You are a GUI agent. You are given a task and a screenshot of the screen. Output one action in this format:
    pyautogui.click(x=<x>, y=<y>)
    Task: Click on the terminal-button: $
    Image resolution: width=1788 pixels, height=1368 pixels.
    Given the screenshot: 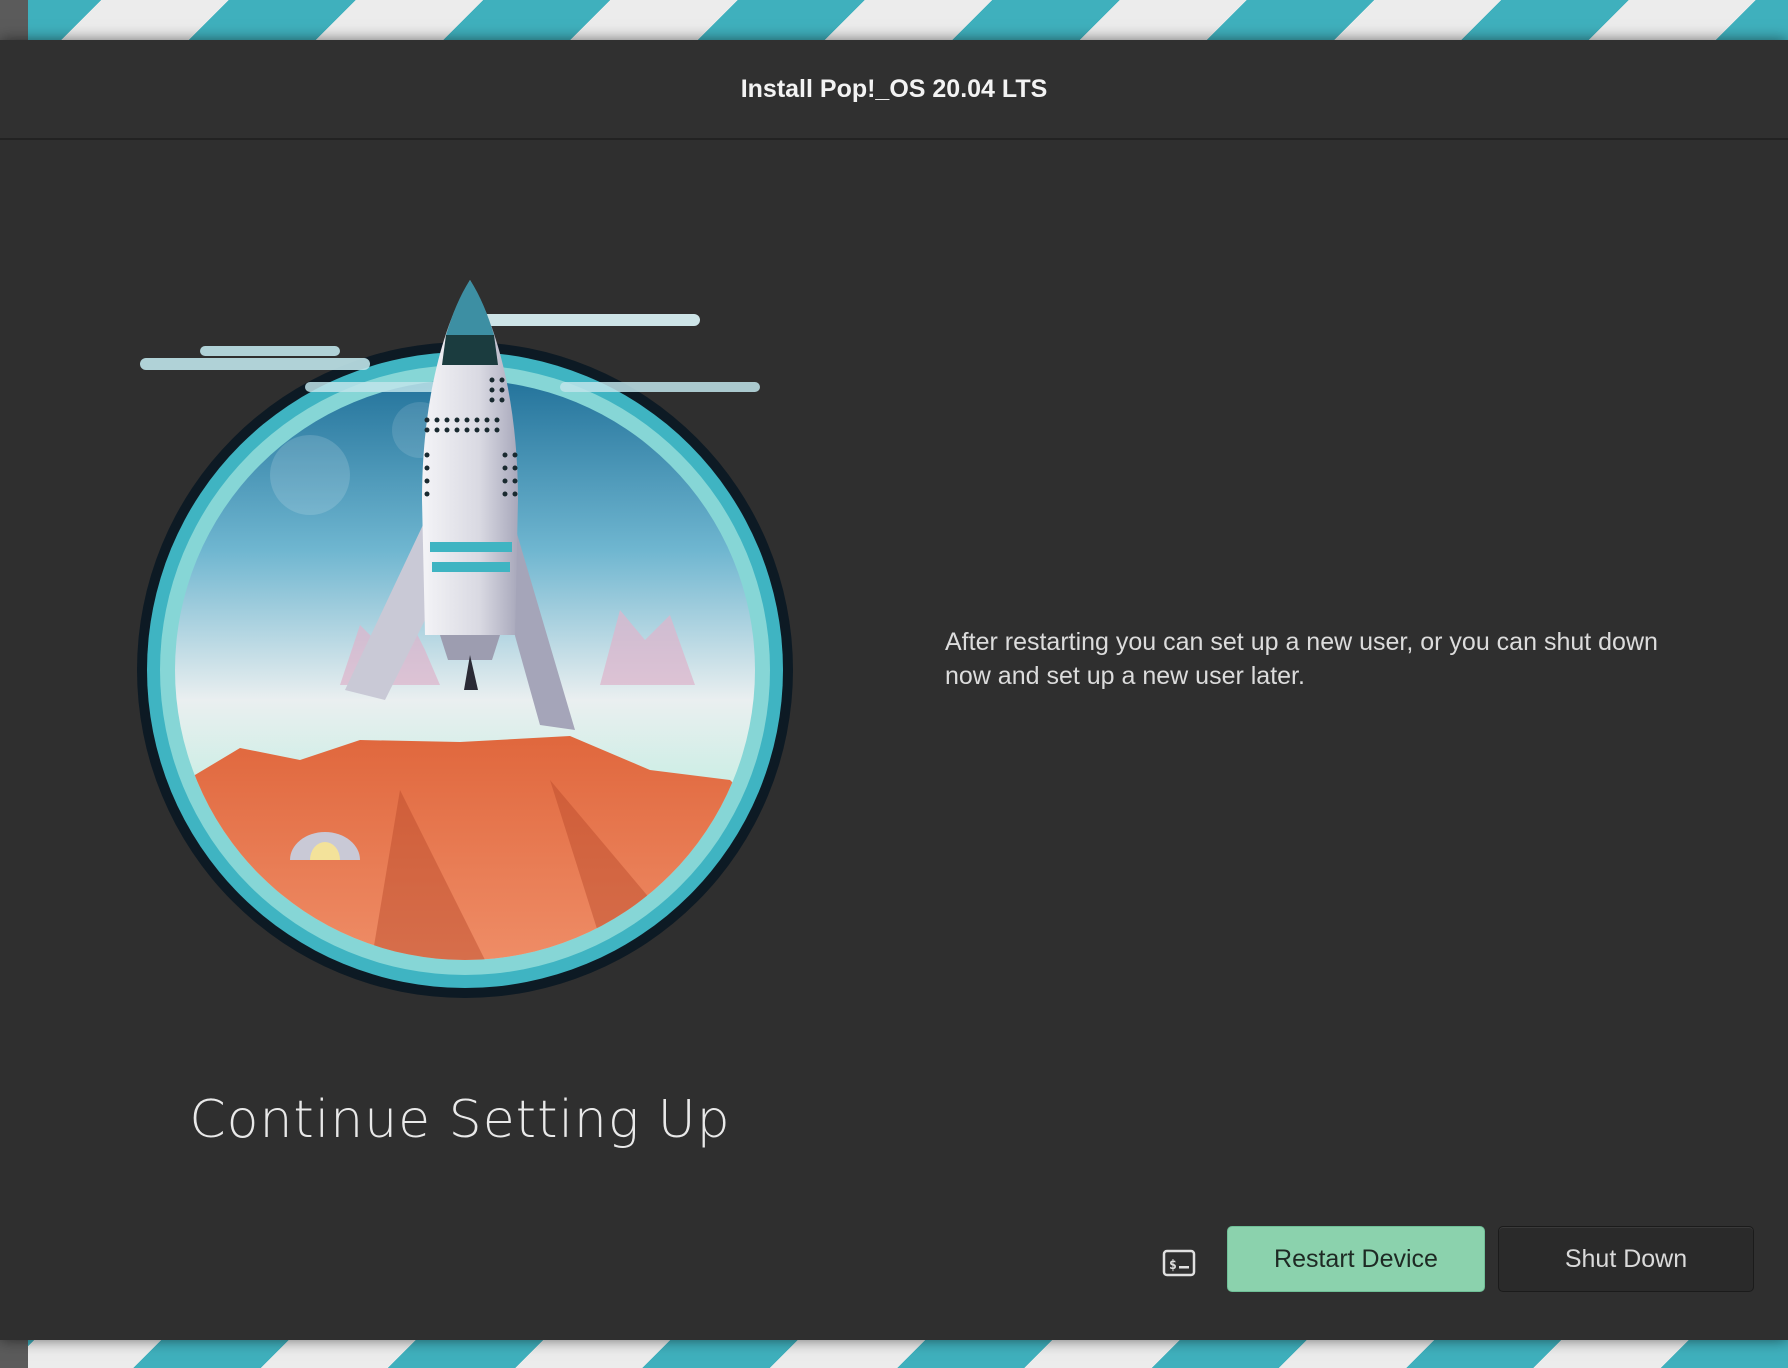 What is the action you would take?
    pyautogui.click(x=1179, y=1263)
    